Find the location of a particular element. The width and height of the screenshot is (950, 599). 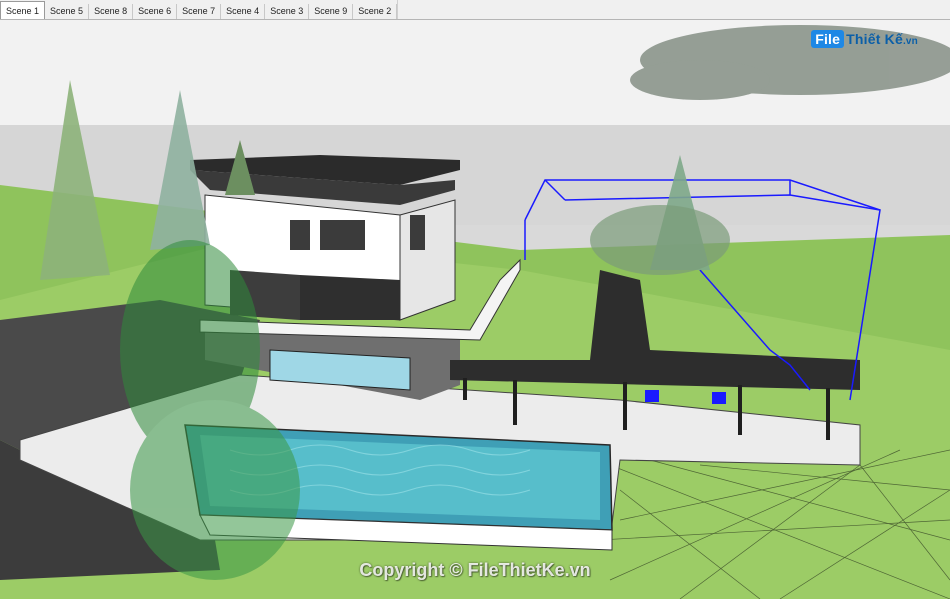

watermark-logo: File Thiết Kế.vn is located at coordinates (864, 39).